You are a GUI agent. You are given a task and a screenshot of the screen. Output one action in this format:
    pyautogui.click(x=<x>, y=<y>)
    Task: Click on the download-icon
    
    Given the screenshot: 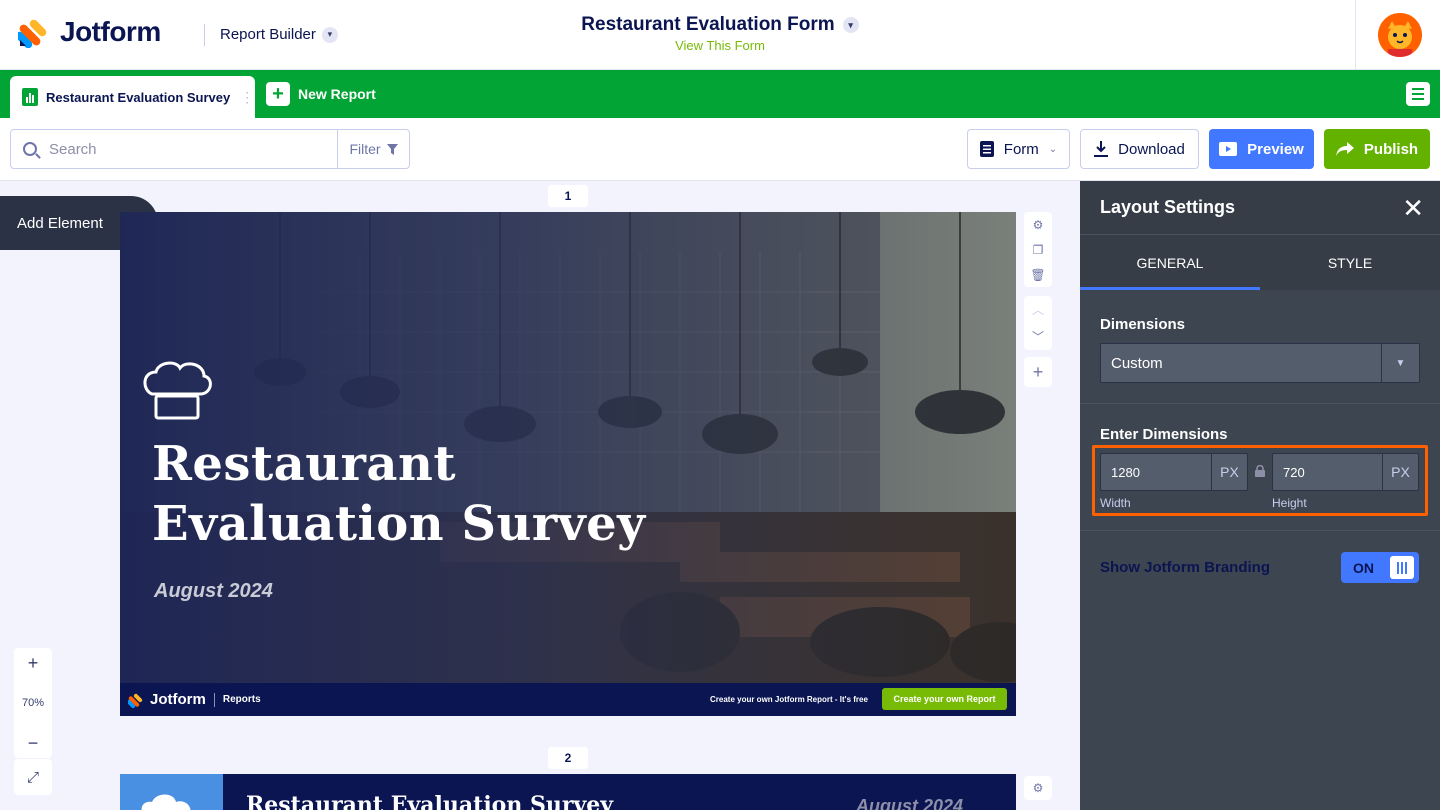 What is the action you would take?
    pyautogui.click(x=1101, y=149)
    